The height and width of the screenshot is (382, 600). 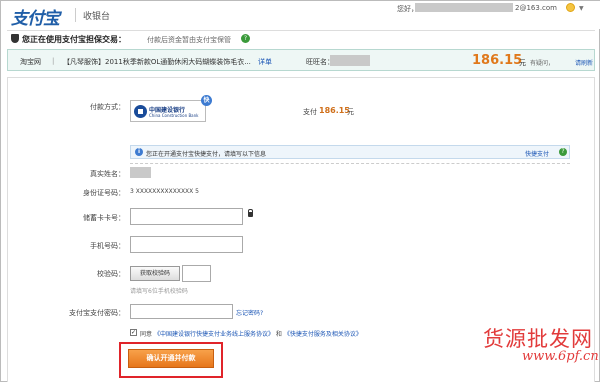 What do you see at coordinates (323, 334) in the screenshot?
I see `quick-pay-agreement-link: 《快捷支付服务及相关协议》` at bounding box center [323, 334].